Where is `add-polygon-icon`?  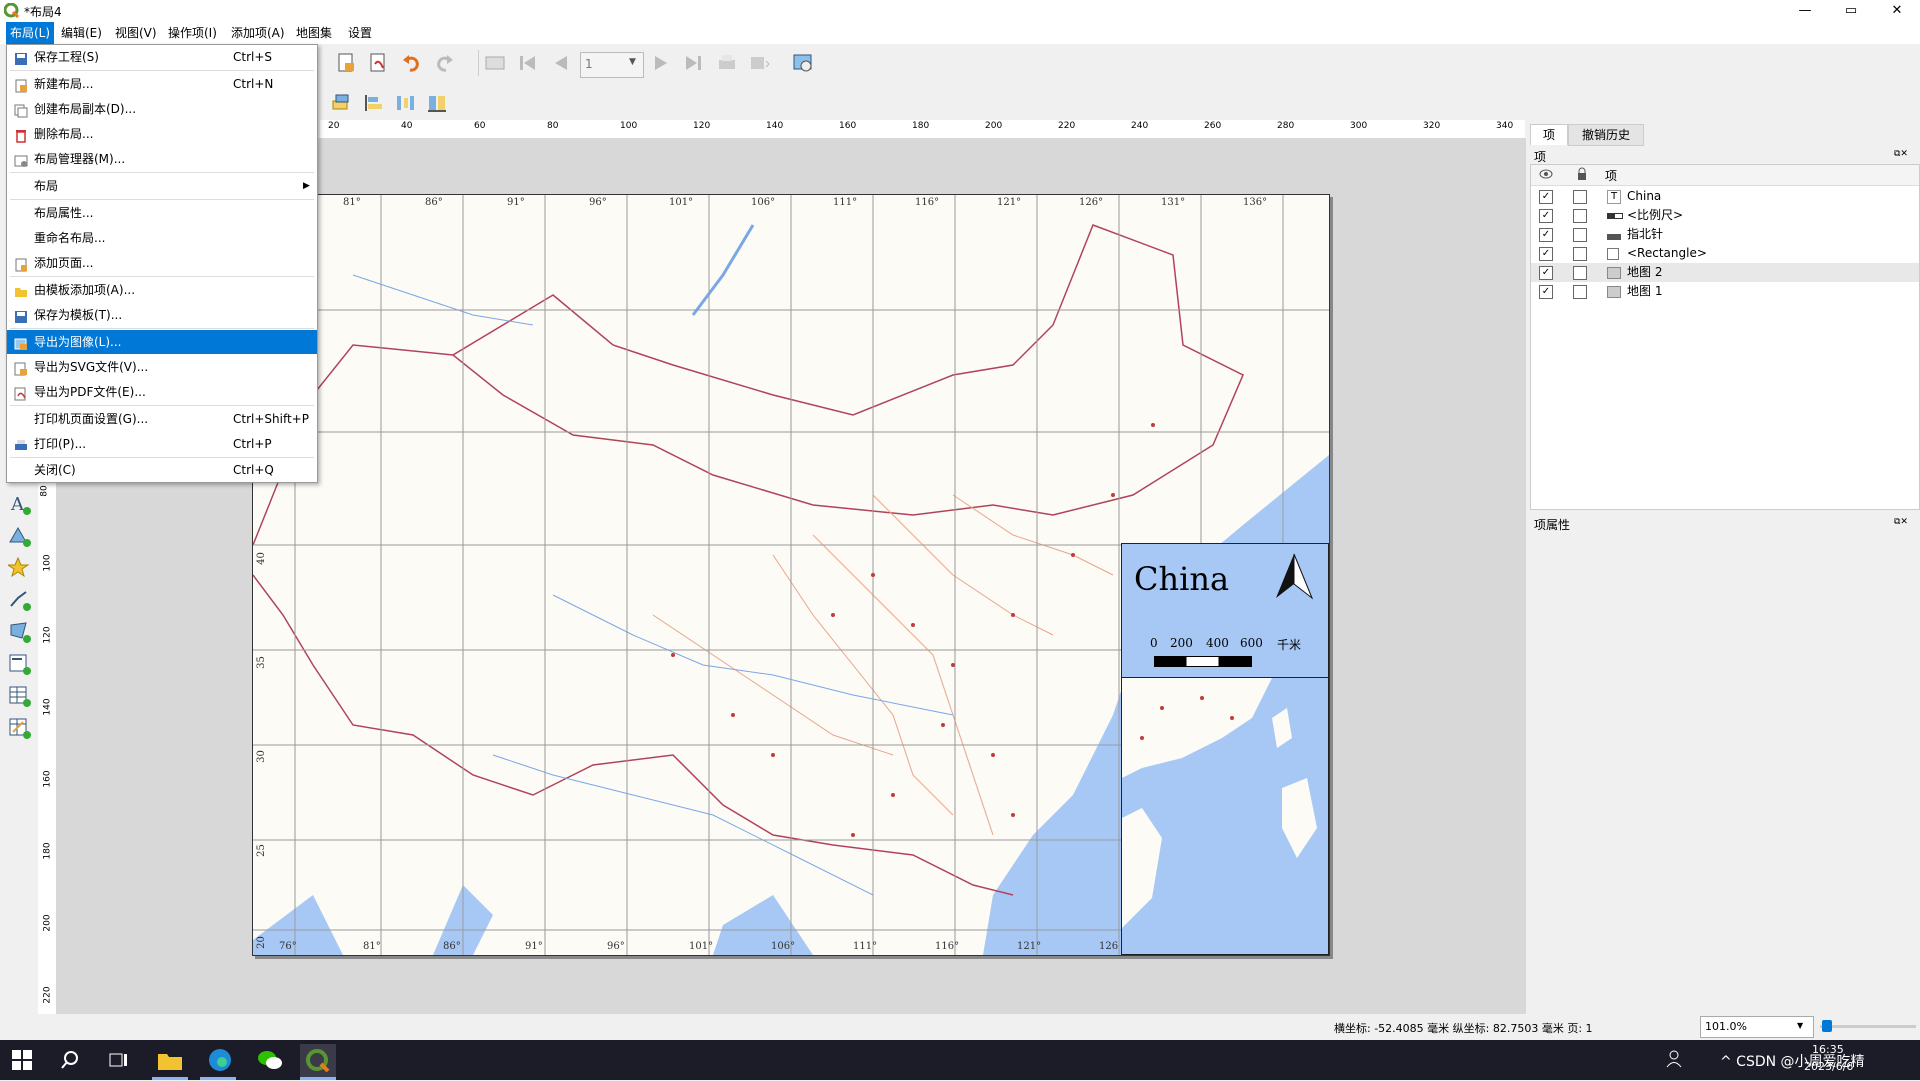 add-polygon-icon is located at coordinates (20, 632).